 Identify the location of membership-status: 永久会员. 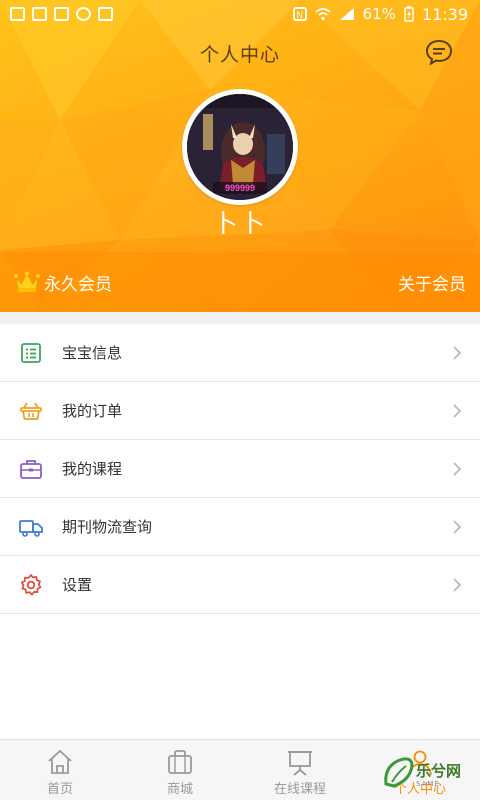
(63, 282).